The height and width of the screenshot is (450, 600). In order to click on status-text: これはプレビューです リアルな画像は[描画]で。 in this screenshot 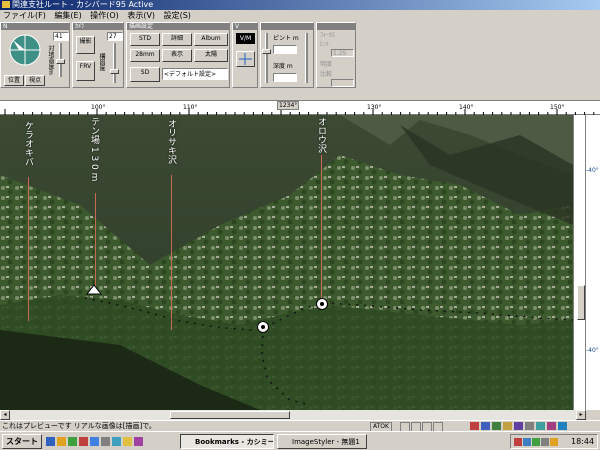, I will do `click(79, 426)`.